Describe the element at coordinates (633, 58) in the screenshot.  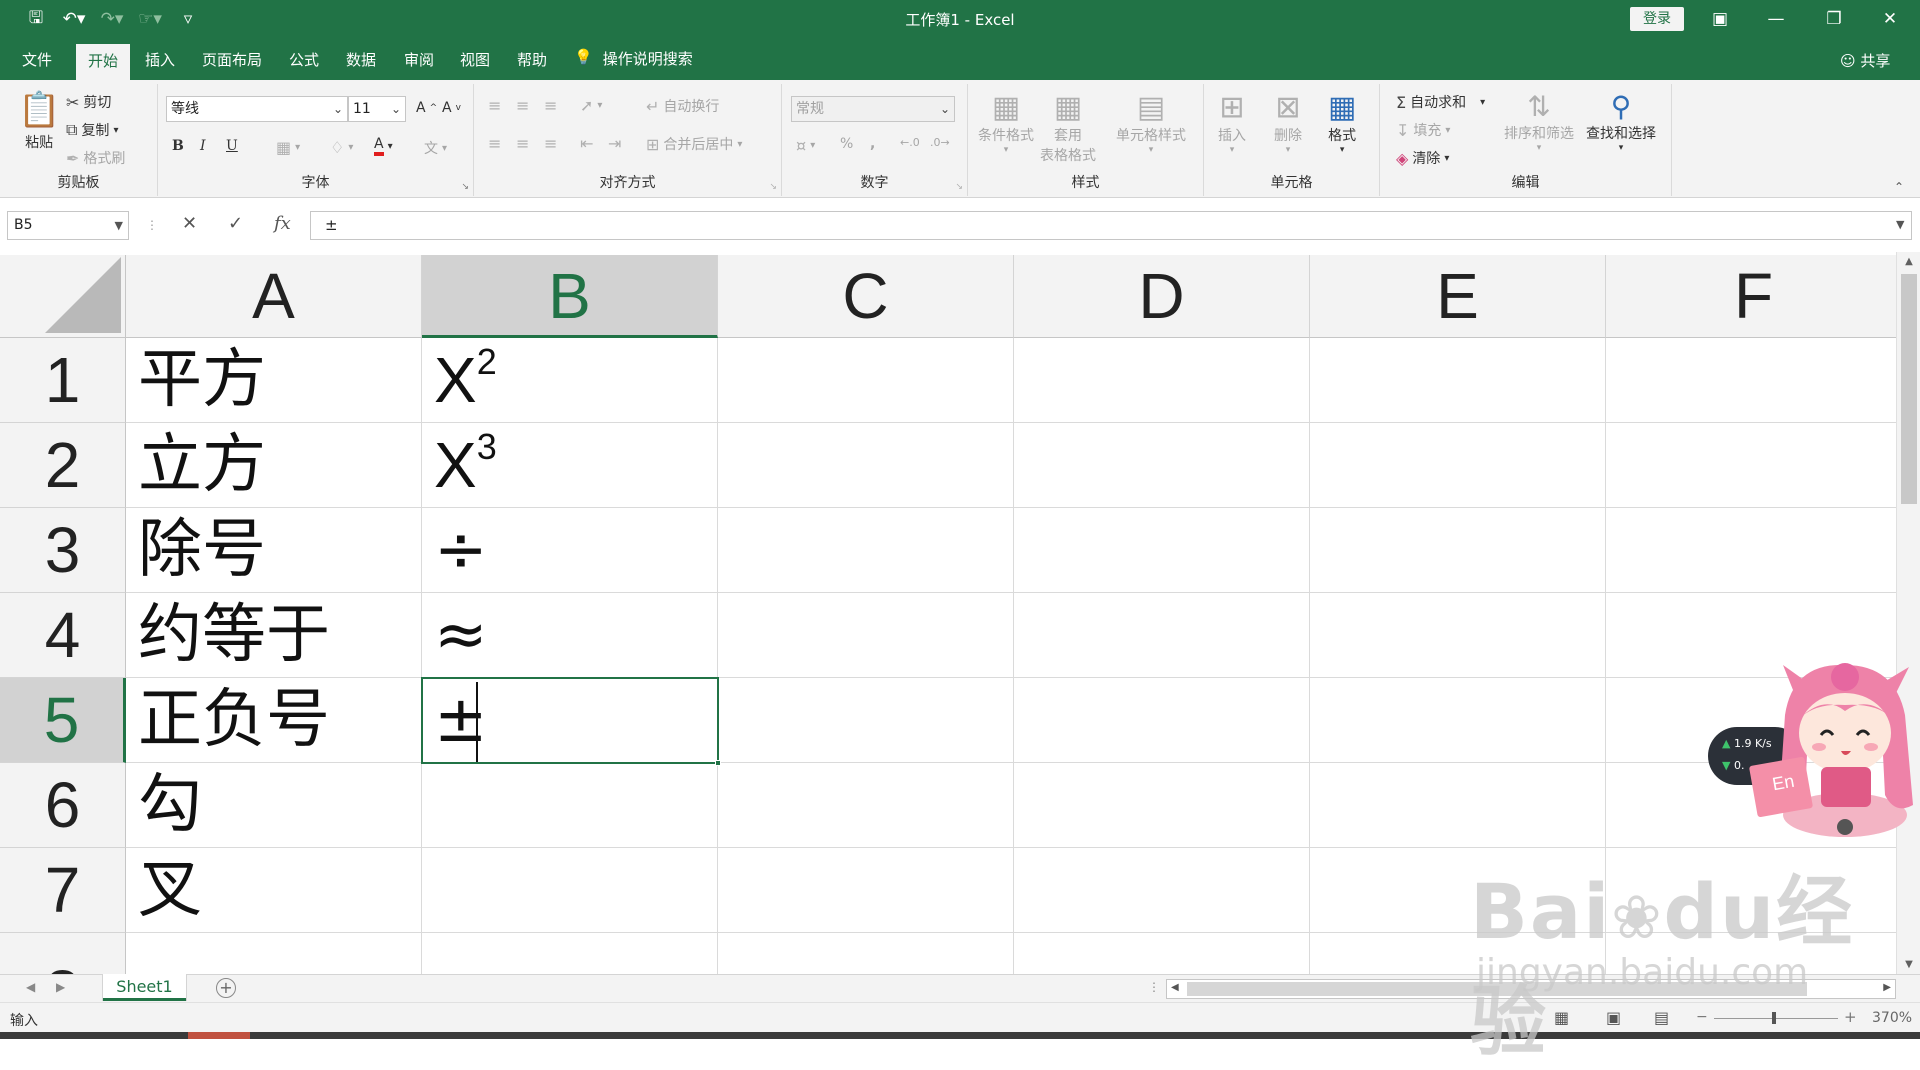
I see `tell-me-search: 💡 操作说明搜索` at that location.